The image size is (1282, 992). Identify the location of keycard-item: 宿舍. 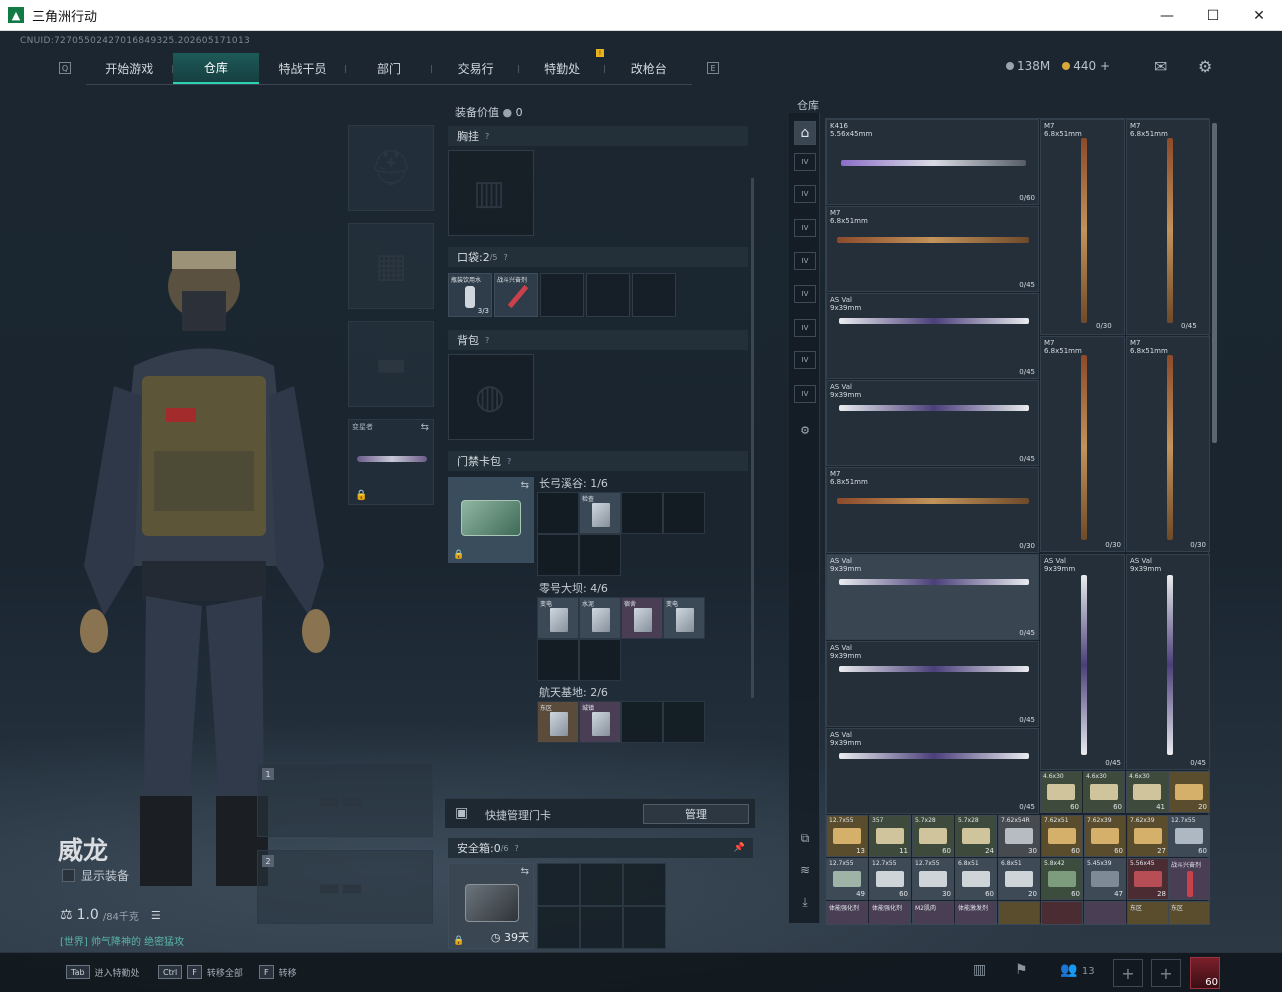
(642, 618).